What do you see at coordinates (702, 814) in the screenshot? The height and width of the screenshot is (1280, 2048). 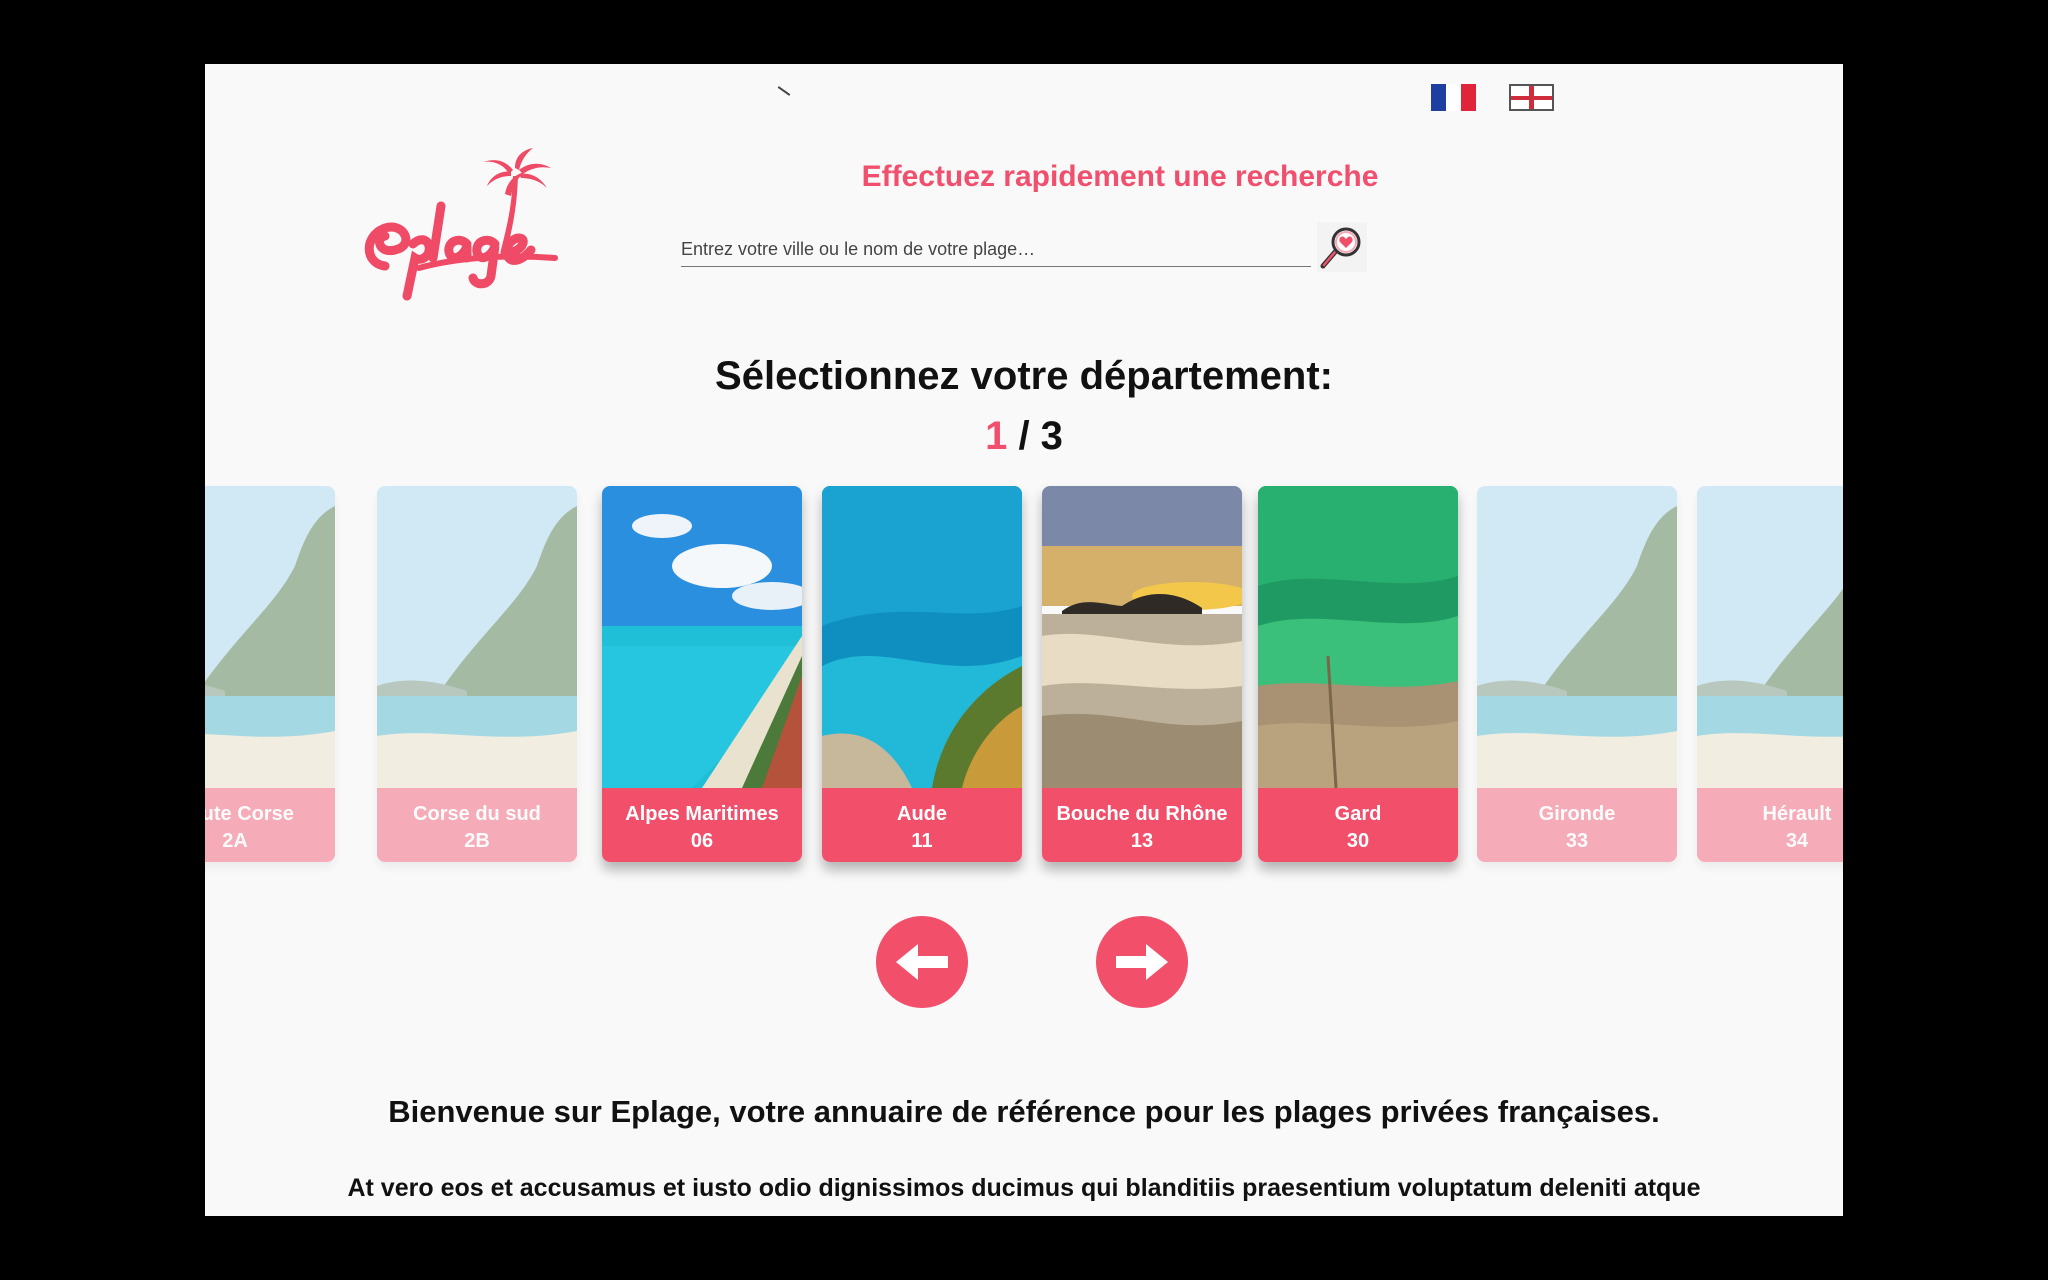 I see `department-name: Alpes Maritimes` at bounding box center [702, 814].